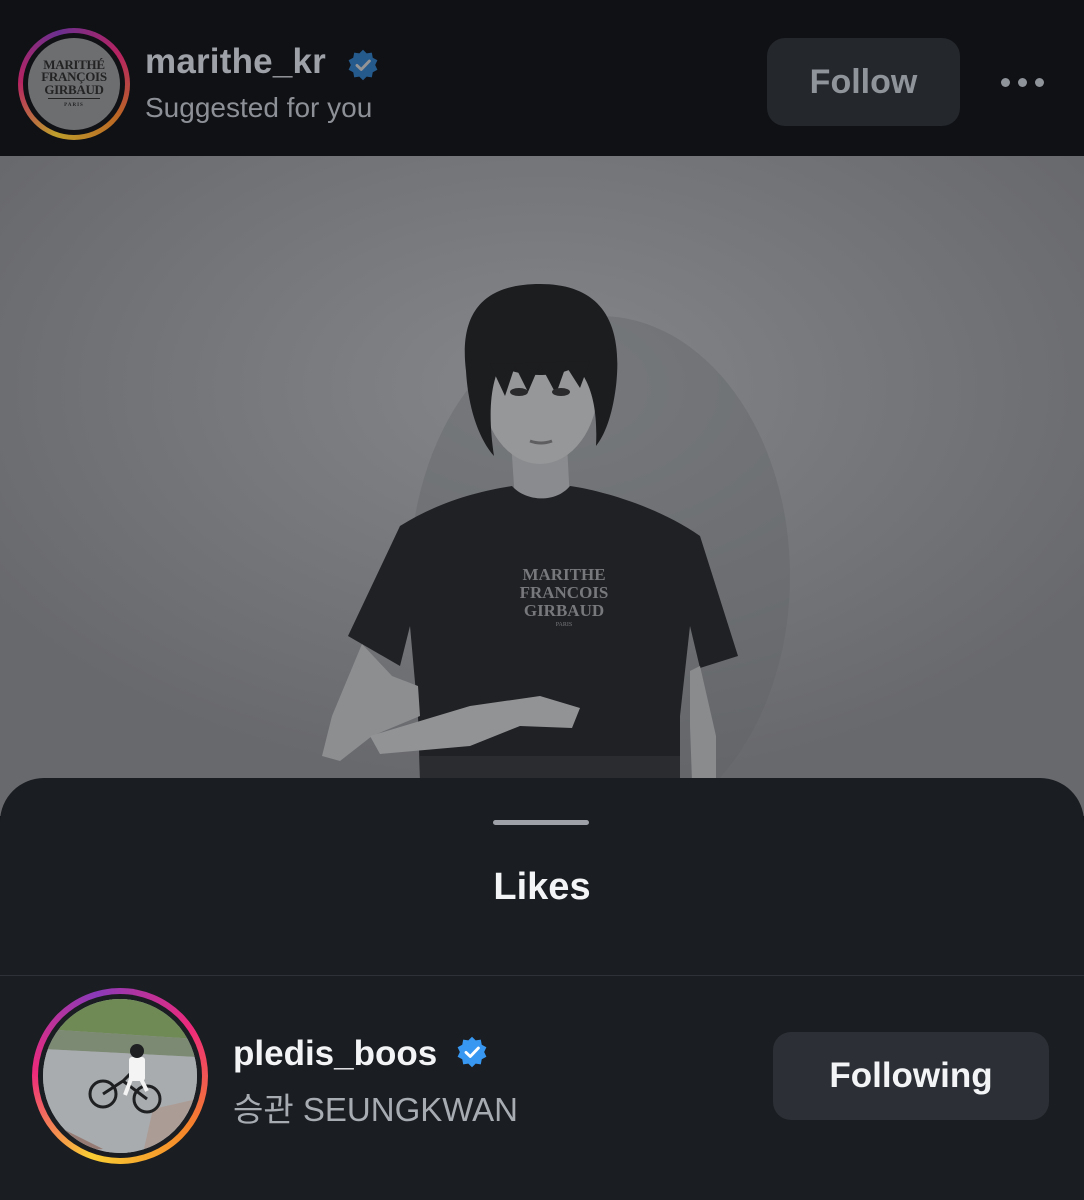 This screenshot has height=1200, width=1084. What do you see at coordinates (541, 822) in the screenshot?
I see `sheet-grabber` at bounding box center [541, 822].